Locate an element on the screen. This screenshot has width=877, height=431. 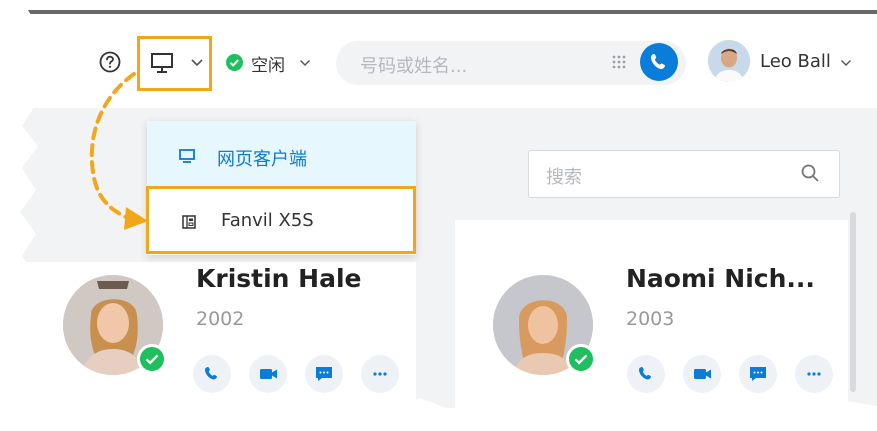
annotation-arrow-icon is located at coordinates (118, 151).